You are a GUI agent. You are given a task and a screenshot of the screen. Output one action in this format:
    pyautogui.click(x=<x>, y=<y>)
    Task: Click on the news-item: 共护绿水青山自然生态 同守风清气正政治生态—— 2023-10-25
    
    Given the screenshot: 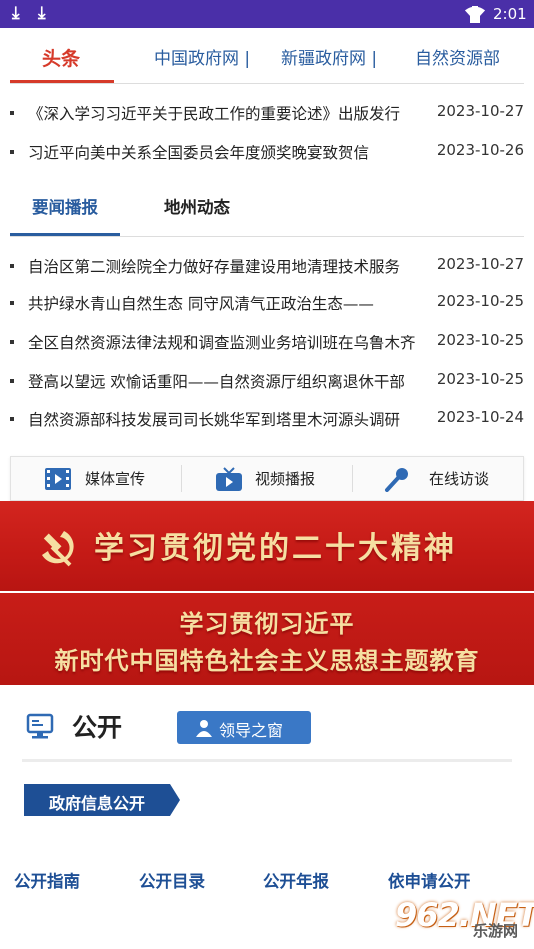 What is the action you would take?
    pyautogui.click(x=267, y=303)
    